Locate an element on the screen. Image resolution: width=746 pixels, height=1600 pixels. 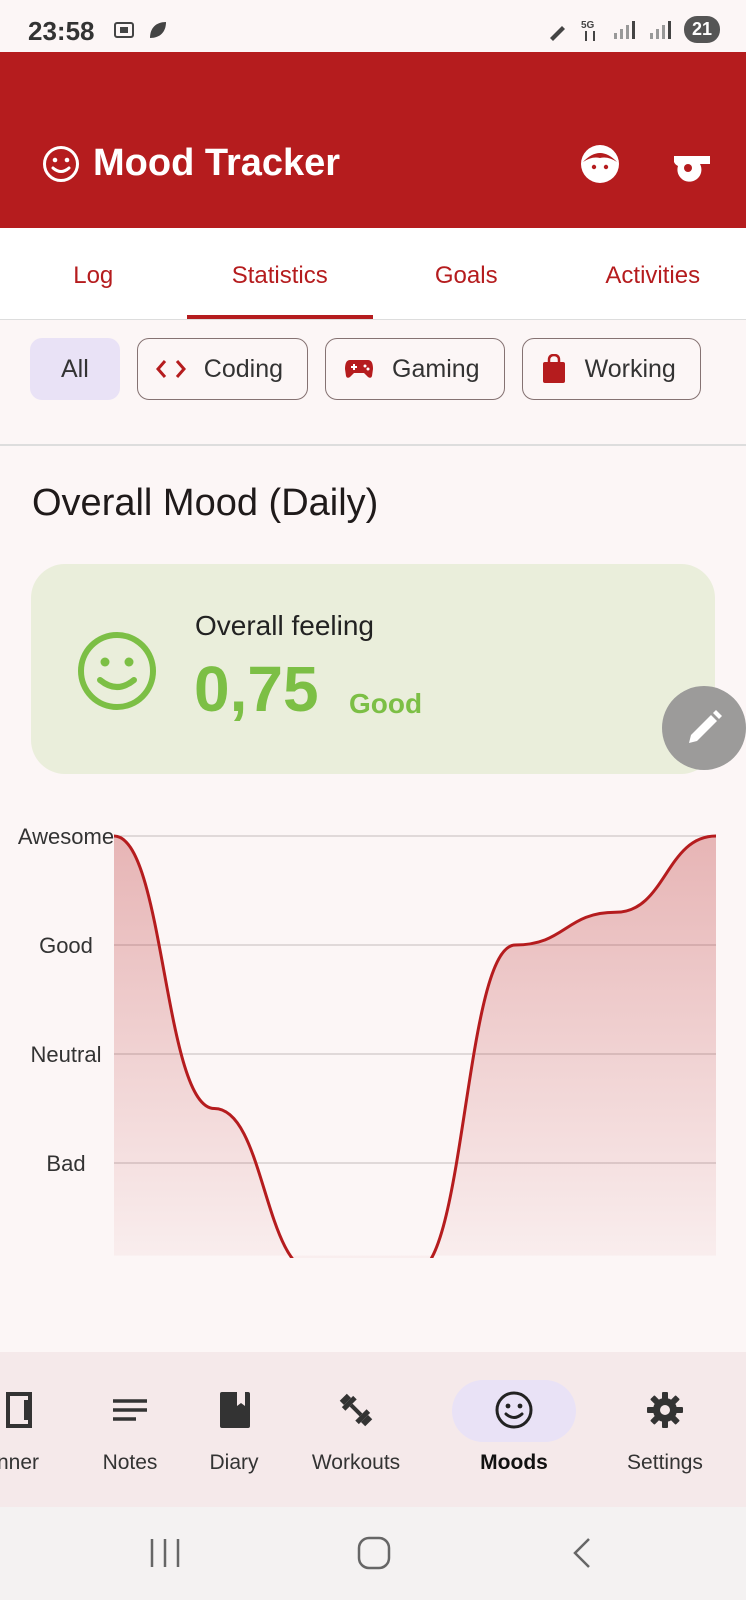
chip-all: All is located at coordinates (75, 369).